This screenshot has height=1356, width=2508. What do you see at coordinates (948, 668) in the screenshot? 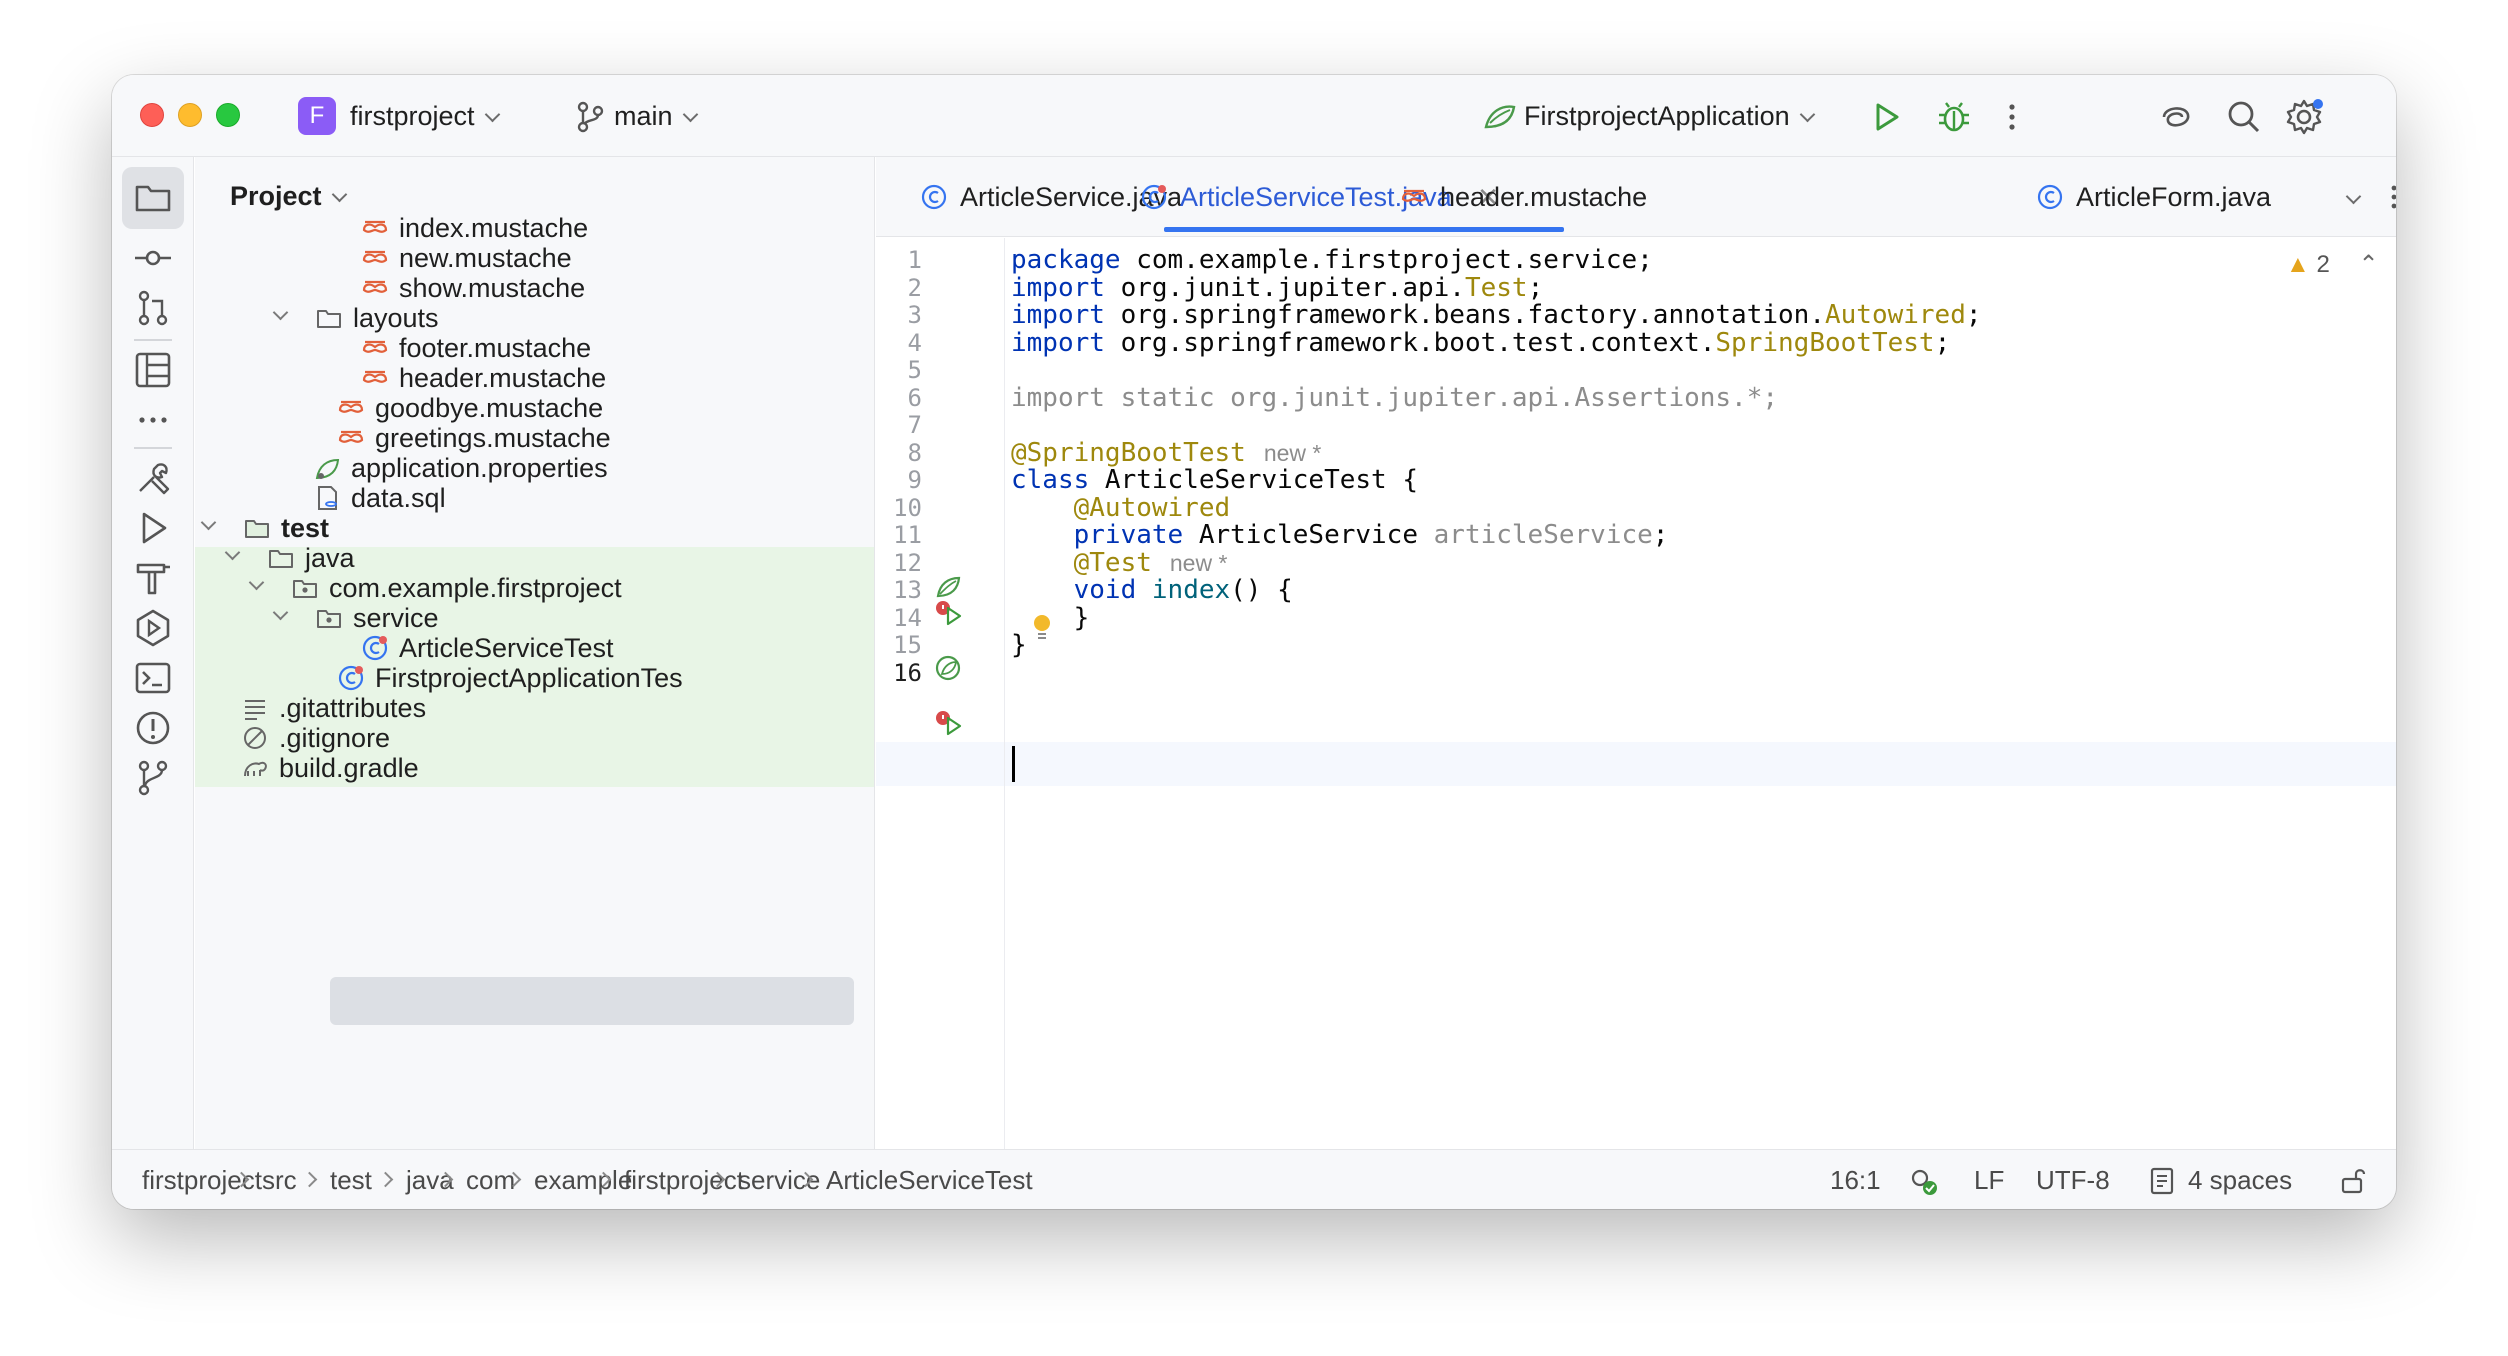
I see `autowired-bean-gutter-icon` at bounding box center [948, 668].